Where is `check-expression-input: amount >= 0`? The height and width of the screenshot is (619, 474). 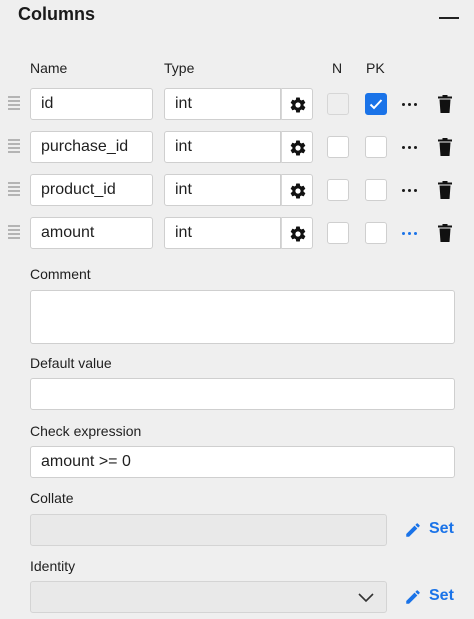
check-expression-input: amount >= 0 is located at coordinates (242, 462).